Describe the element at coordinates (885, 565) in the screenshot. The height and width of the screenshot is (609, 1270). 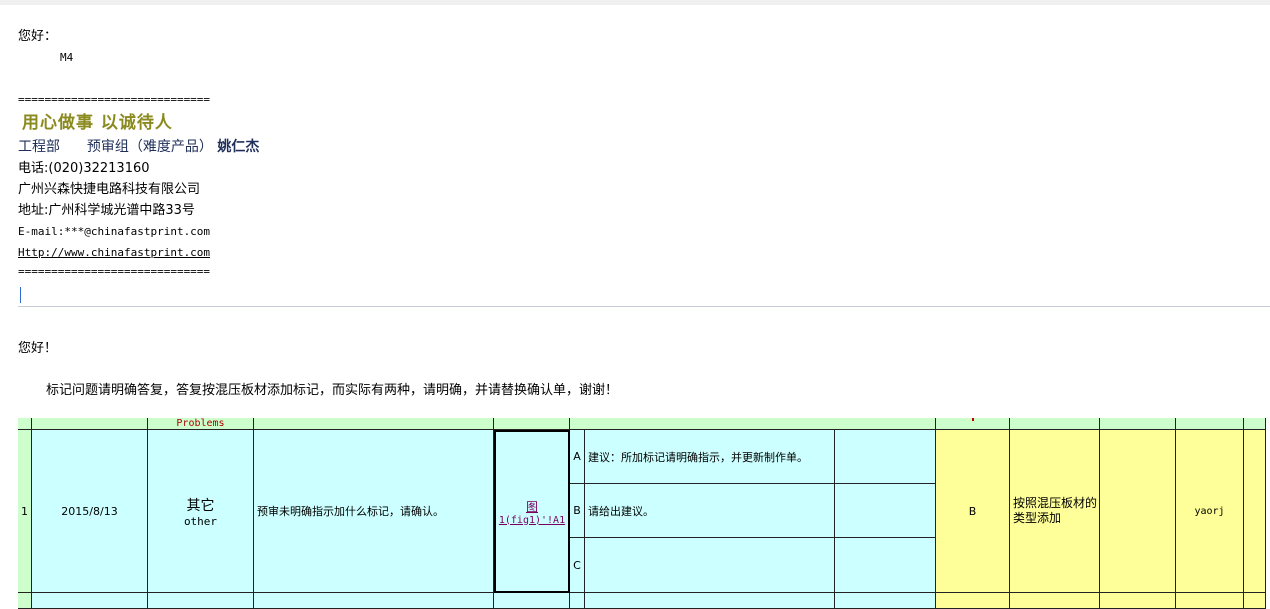
I see `option-extra-c` at that location.